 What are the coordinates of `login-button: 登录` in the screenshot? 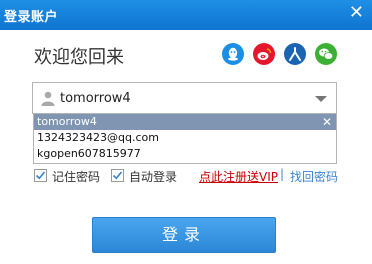 It's located at (184, 235).